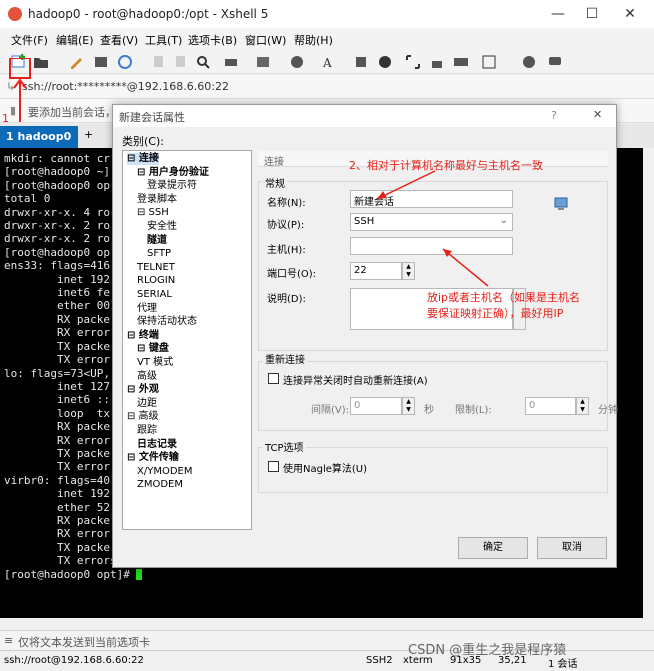 This screenshot has width=654, height=671. I want to click on paste-icon, so click(181, 62).